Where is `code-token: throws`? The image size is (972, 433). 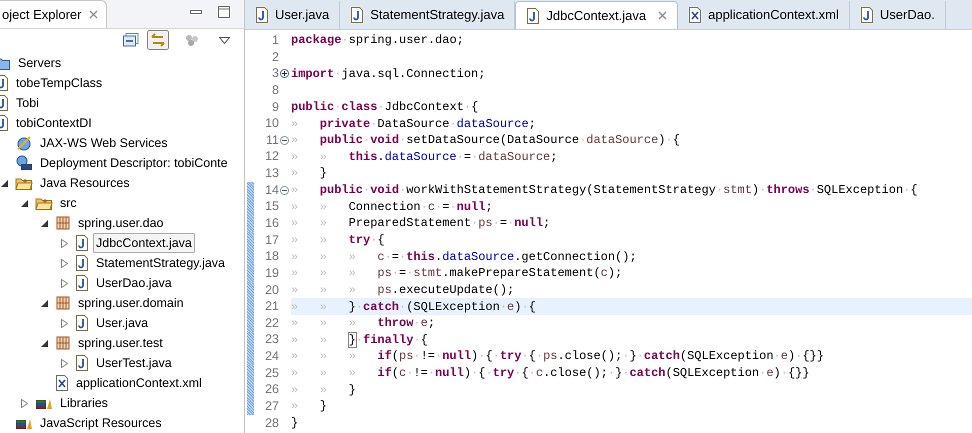
code-token: throws is located at coordinates (788, 190).